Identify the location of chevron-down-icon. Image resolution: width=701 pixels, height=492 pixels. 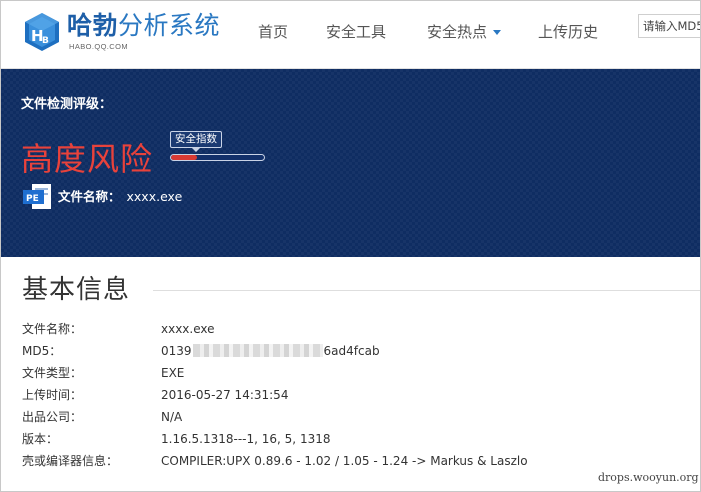
(497, 32).